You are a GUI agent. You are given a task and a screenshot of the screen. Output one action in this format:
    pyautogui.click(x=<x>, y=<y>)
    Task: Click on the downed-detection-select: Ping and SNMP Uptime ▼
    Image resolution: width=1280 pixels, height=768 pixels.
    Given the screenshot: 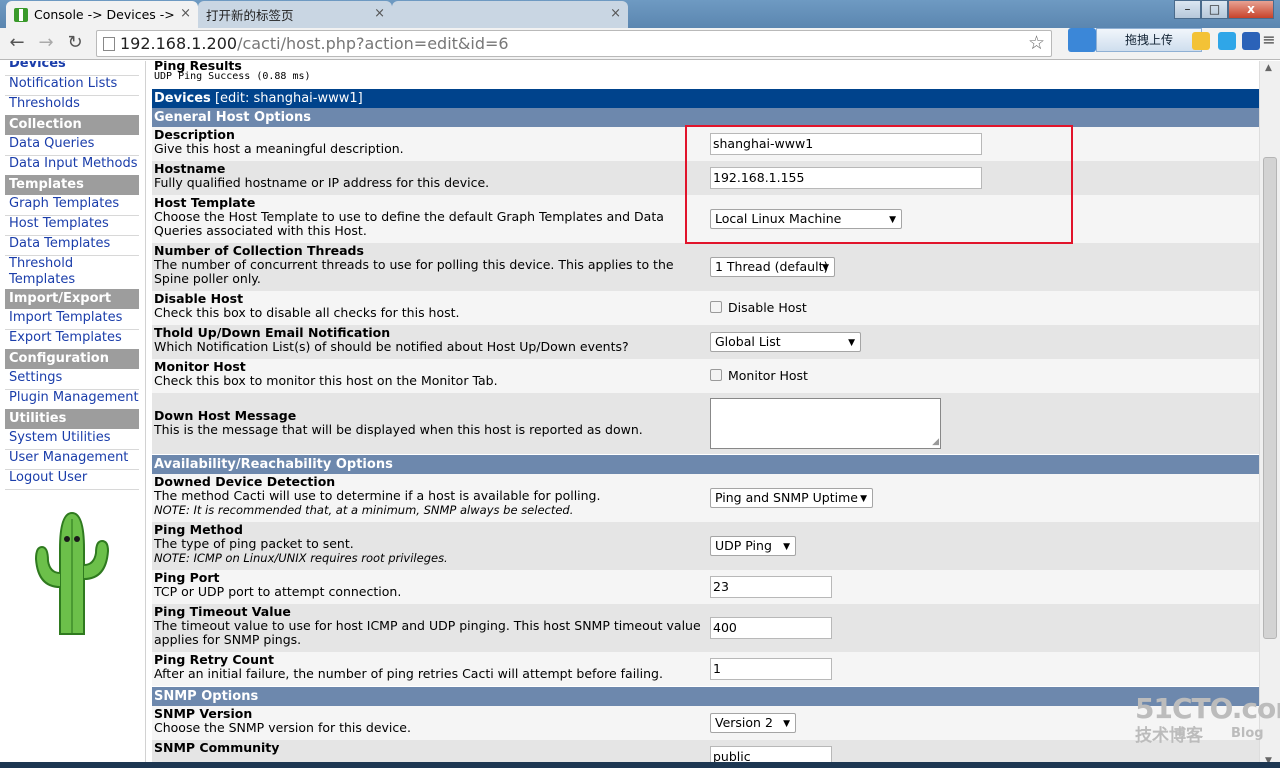 What is the action you would take?
    pyautogui.click(x=791, y=498)
    